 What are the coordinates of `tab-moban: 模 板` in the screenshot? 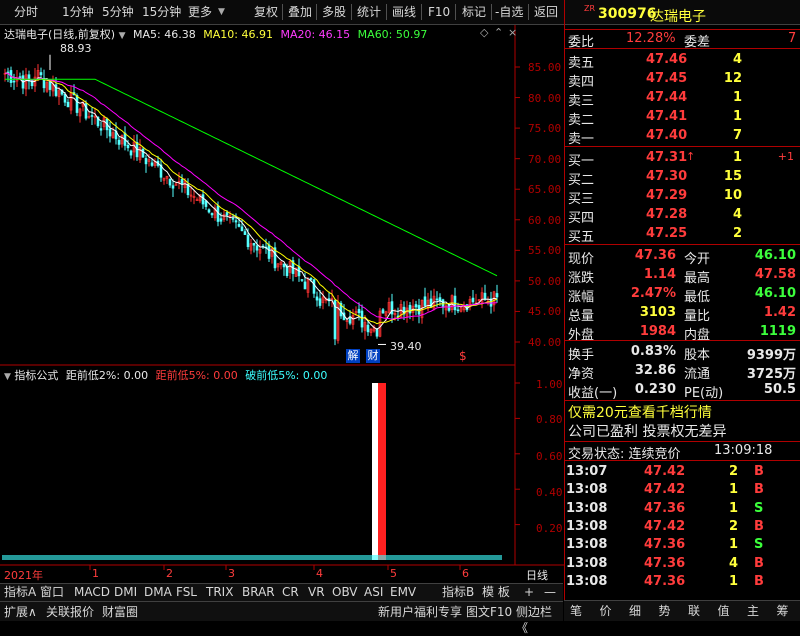 It's located at (496, 592).